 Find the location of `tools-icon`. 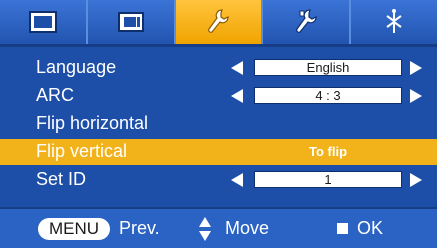

tools-icon is located at coordinates (306, 21).